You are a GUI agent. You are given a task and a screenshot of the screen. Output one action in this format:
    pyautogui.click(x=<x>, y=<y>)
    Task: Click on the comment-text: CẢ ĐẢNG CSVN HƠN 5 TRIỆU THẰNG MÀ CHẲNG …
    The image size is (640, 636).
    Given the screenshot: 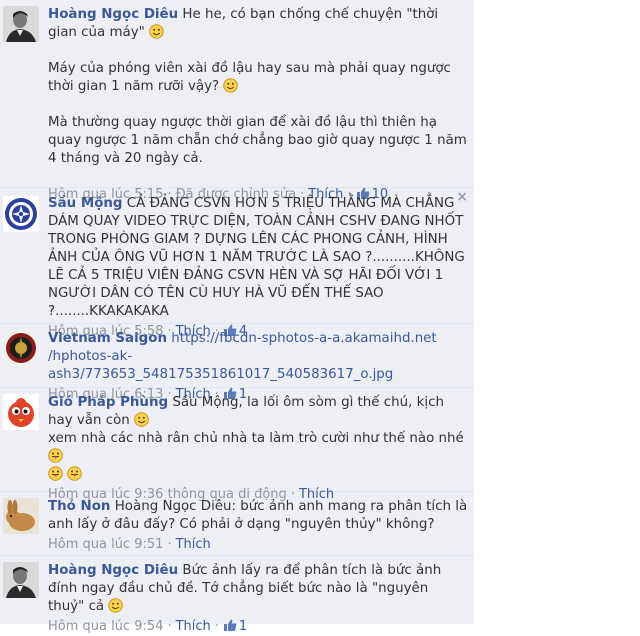 What is the action you would take?
    pyautogui.click(x=256, y=257)
    